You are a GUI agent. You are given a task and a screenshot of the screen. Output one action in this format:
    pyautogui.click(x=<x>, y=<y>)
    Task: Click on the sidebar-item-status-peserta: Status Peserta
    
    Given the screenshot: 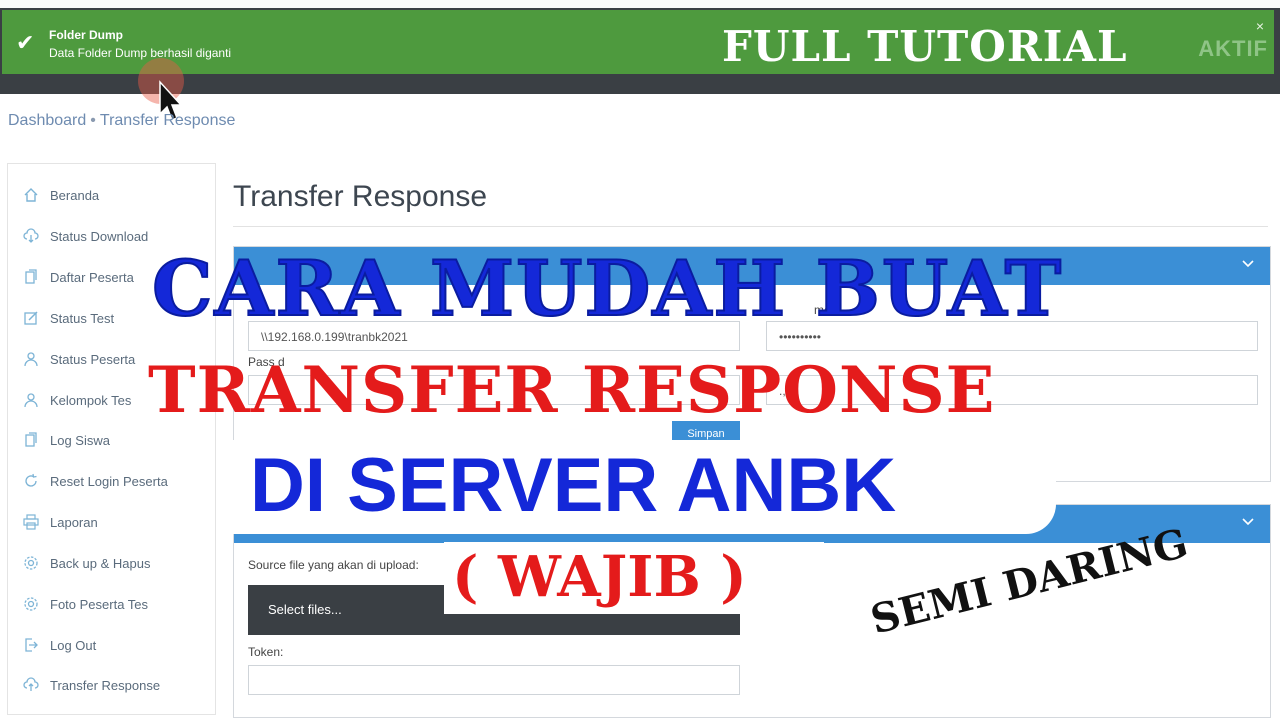 What is the action you would take?
    pyautogui.click(x=78, y=359)
    